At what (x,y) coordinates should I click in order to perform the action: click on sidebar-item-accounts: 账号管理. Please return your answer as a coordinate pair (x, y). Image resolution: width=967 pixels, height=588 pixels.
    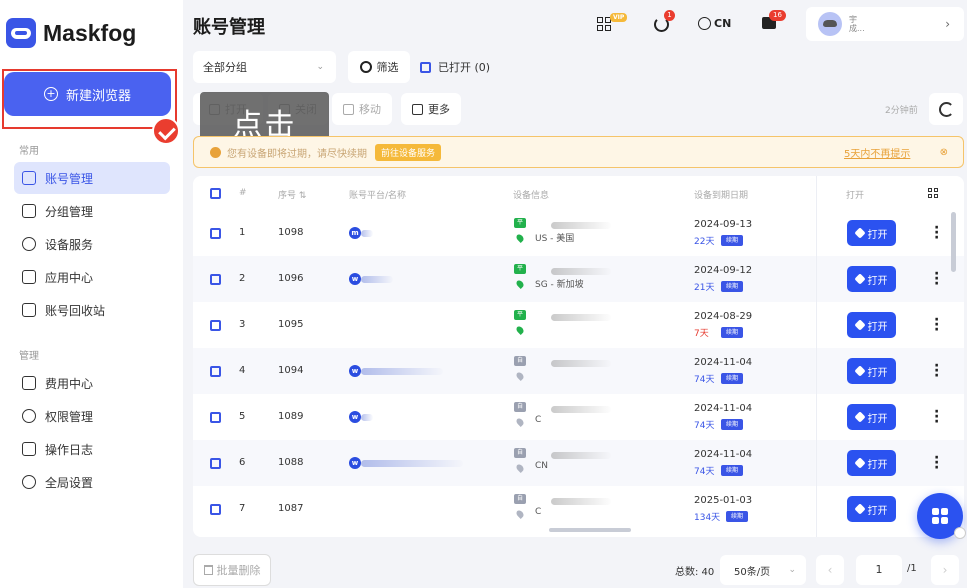
    Looking at the image, I should click on (92, 178).